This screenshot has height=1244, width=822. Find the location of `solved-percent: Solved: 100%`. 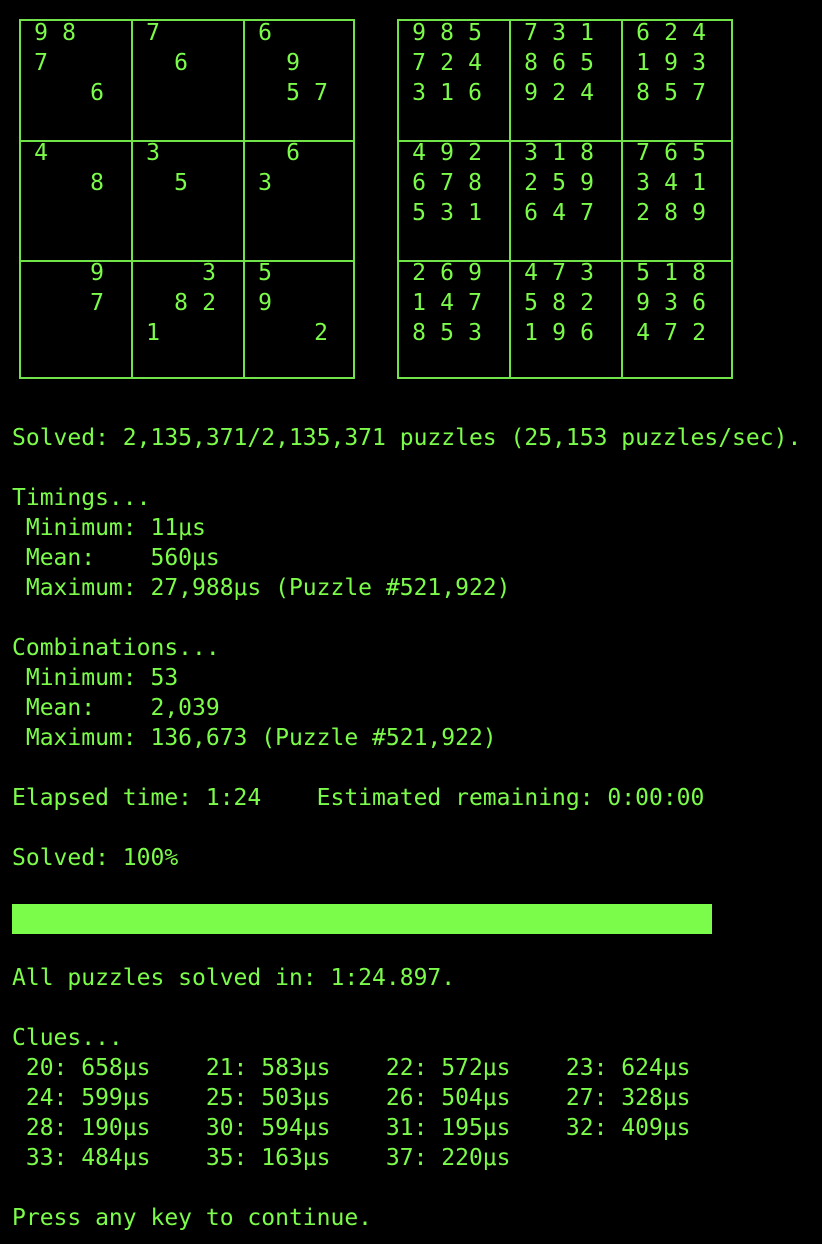

solved-percent: Solved: 100% is located at coordinates (95, 858).